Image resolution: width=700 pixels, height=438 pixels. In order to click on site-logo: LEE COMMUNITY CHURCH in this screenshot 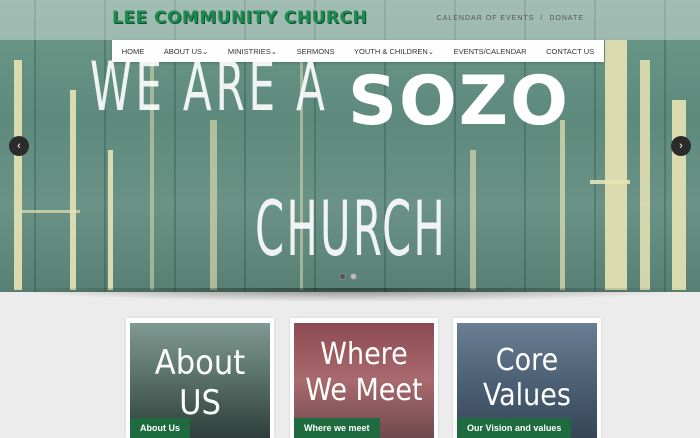, I will do `click(239, 18)`.